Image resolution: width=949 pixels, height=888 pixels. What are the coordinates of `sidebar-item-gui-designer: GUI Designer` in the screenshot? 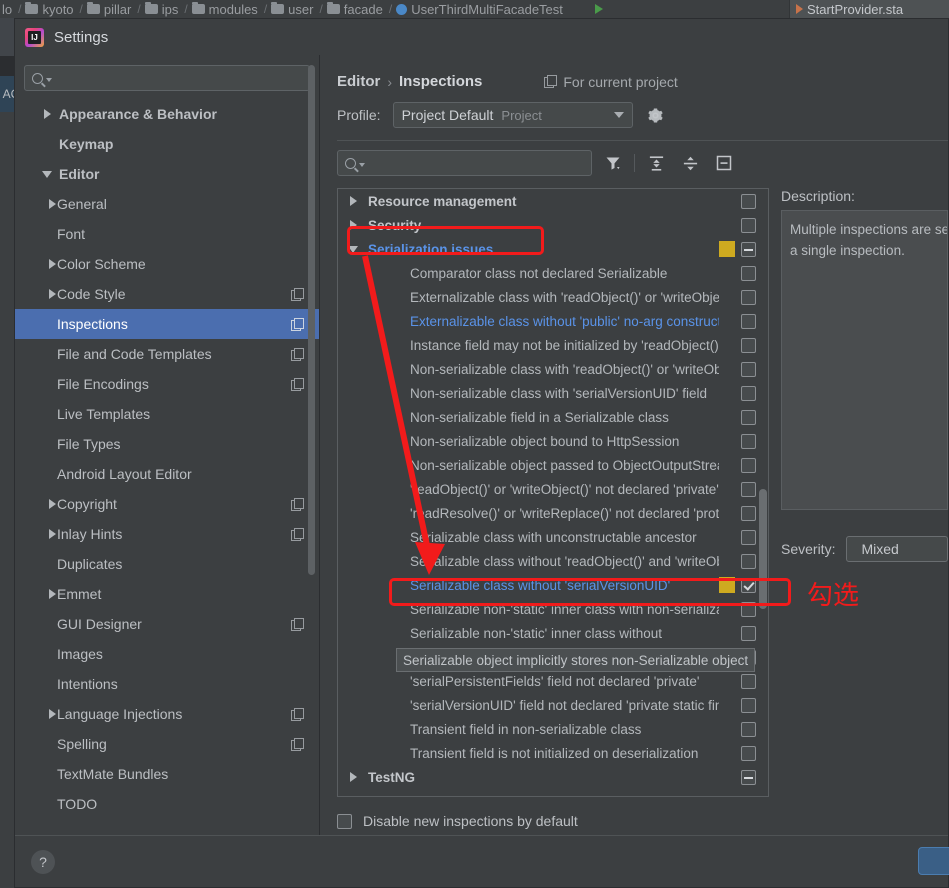 It's located at (167, 624).